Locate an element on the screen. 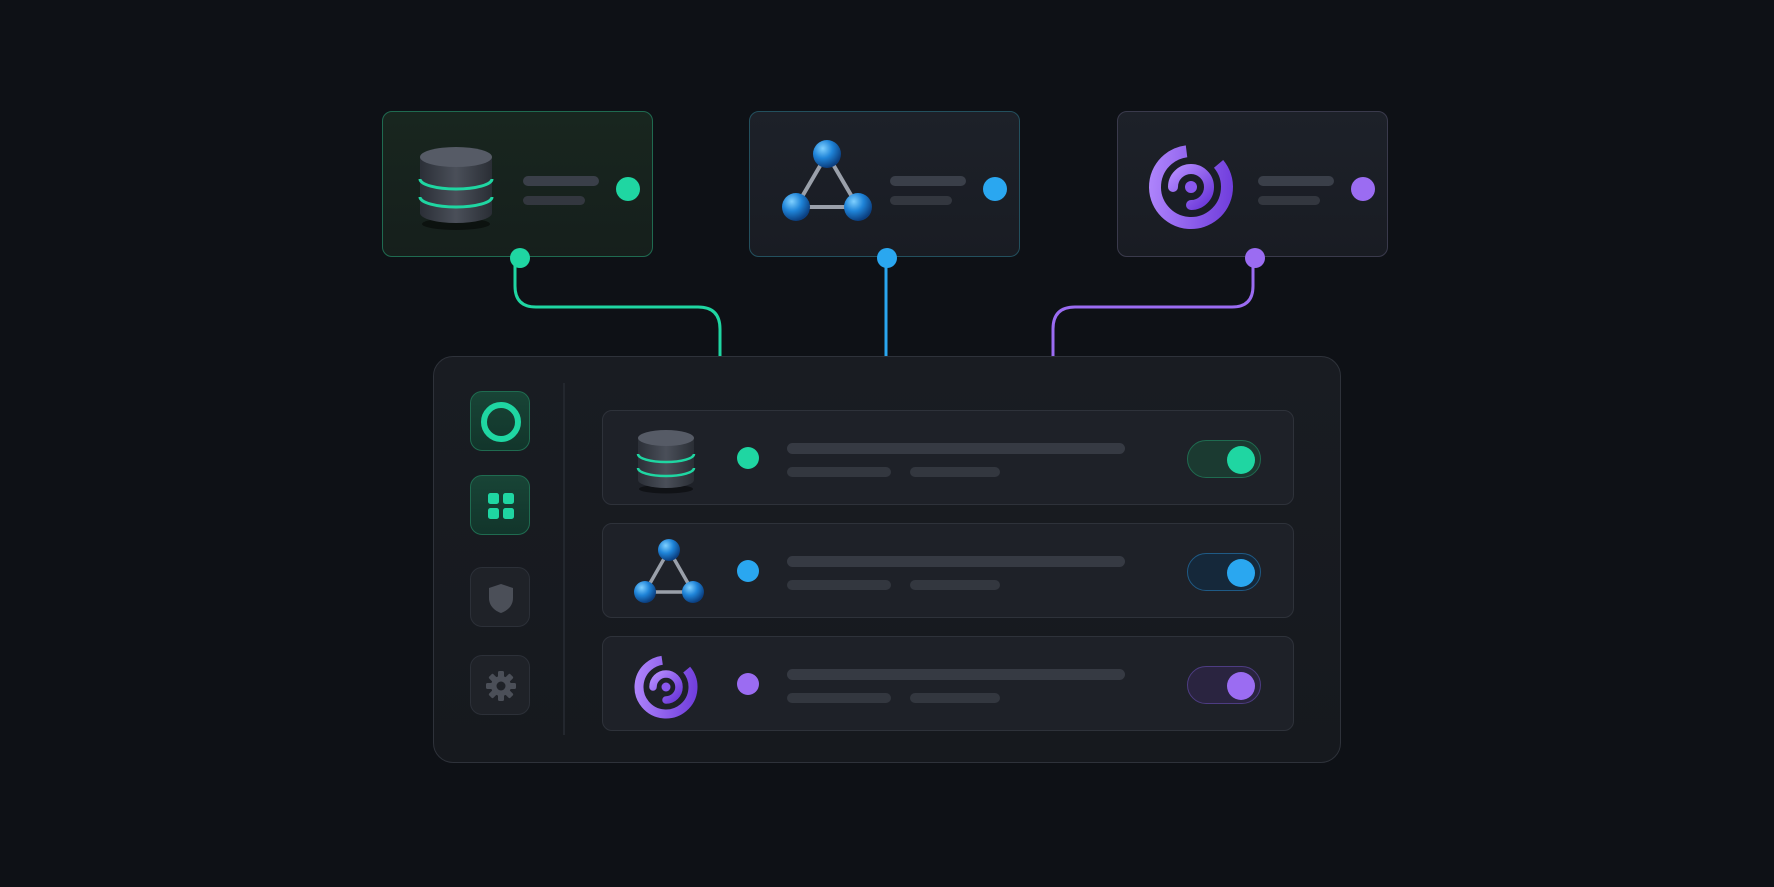  gear-icon is located at coordinates (501, 686).